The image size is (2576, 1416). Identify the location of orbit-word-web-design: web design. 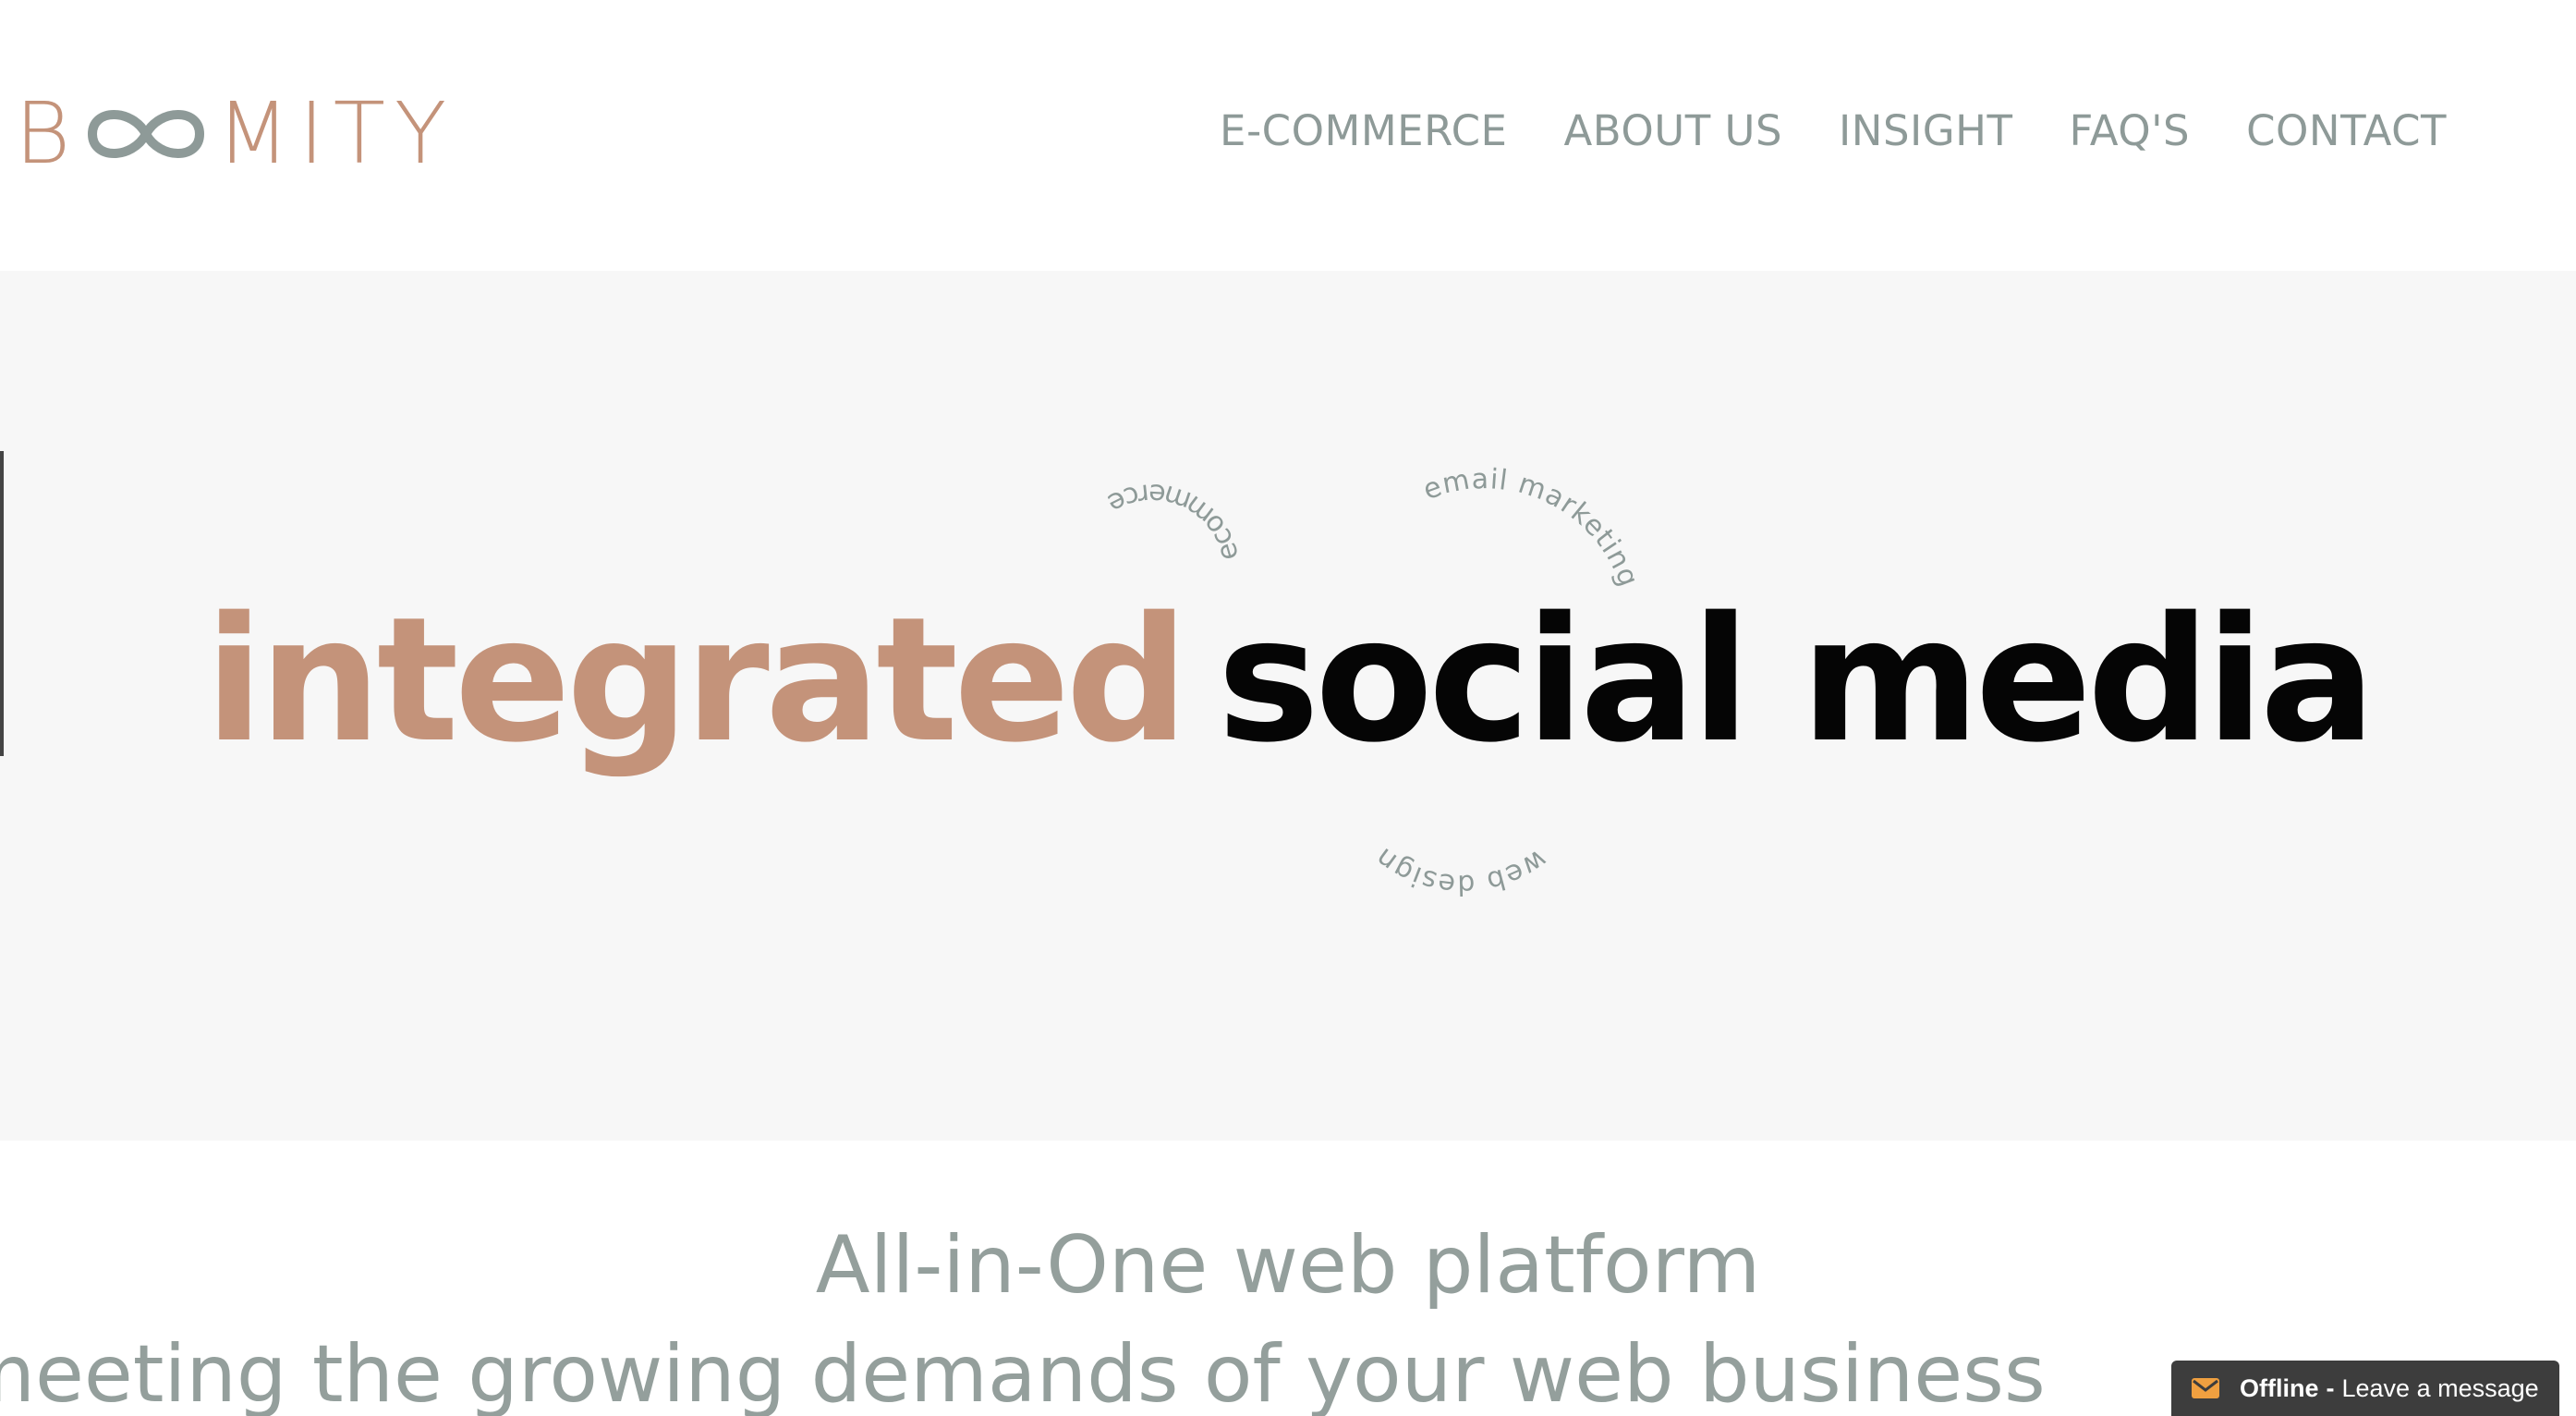
(1461, 870).